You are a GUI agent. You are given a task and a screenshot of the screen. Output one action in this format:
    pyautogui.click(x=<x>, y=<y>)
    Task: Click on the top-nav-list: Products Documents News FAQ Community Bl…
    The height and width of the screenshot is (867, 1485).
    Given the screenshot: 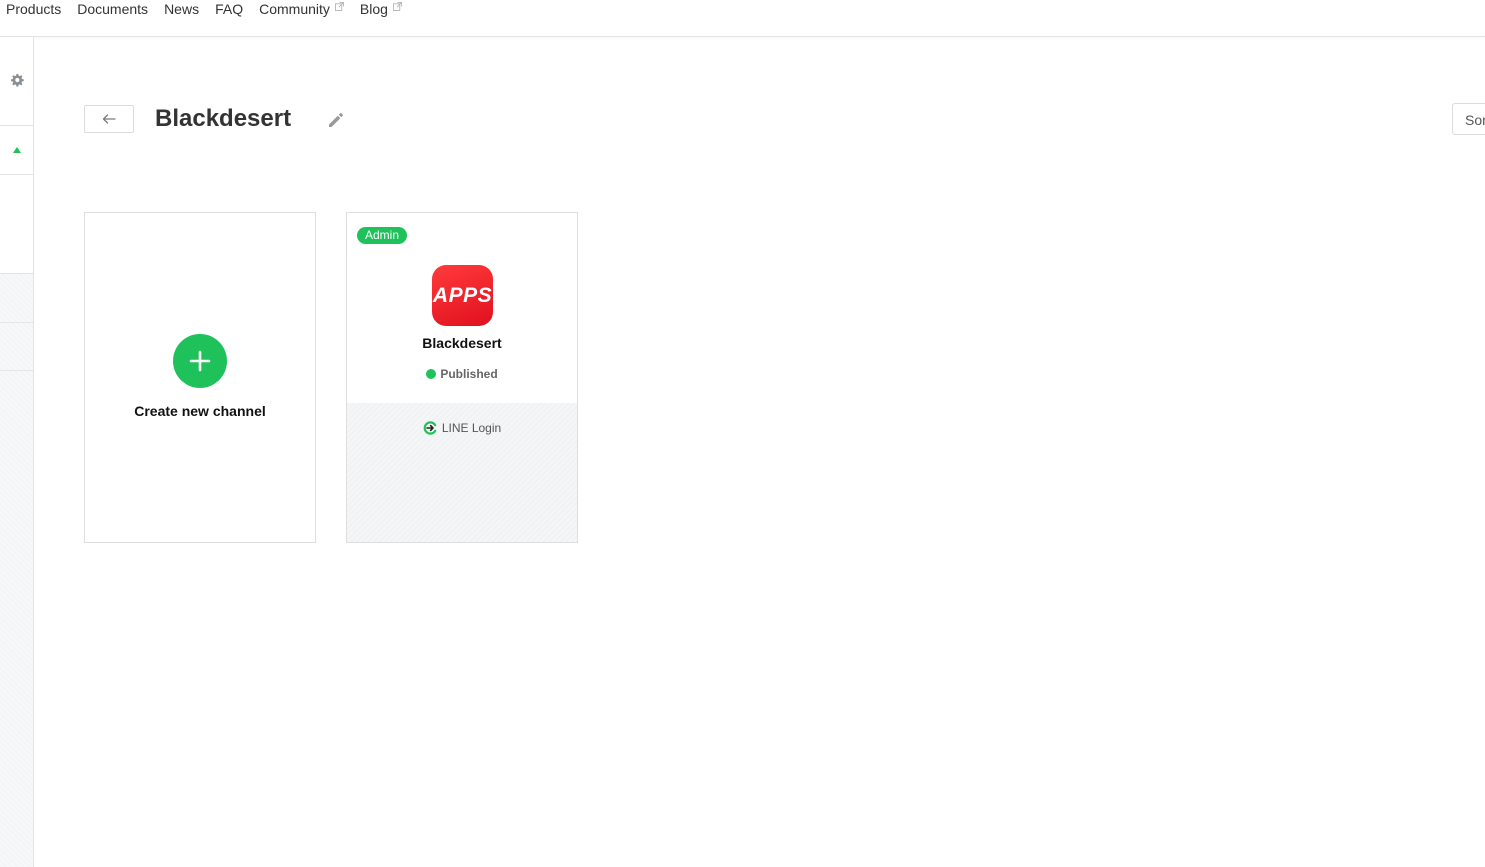 What is the action you would take?
    pyautogui.click(x=212, y=9)
    